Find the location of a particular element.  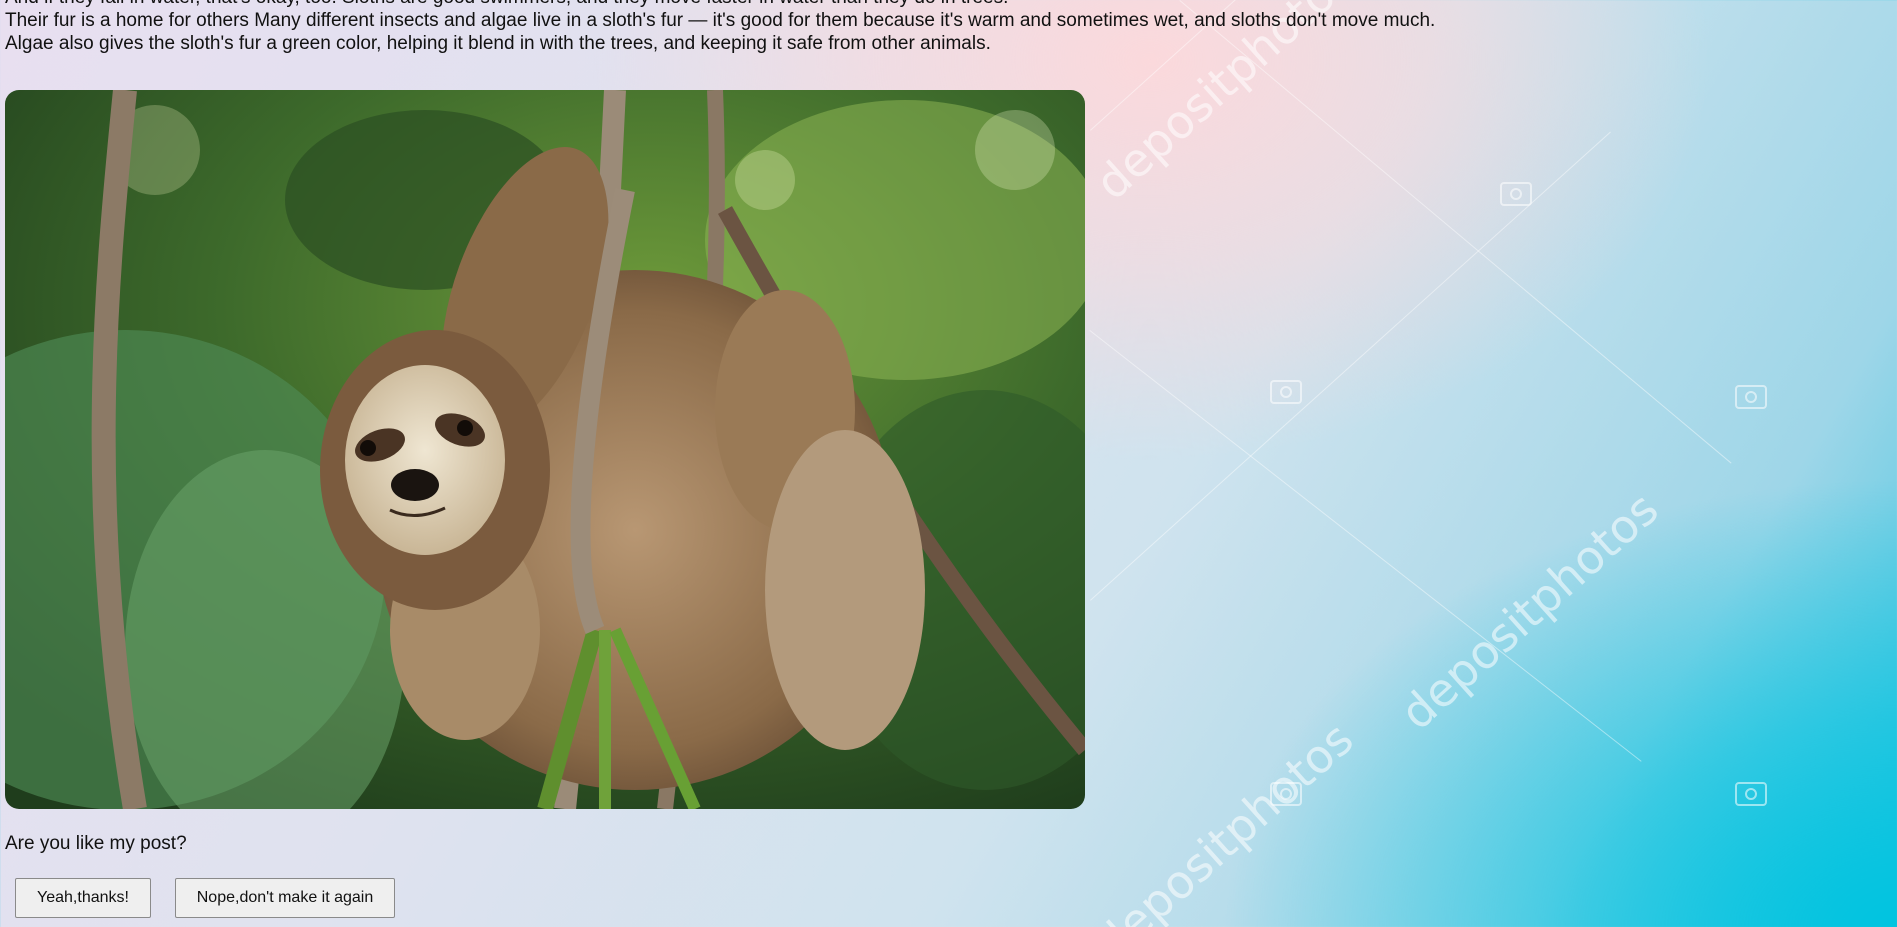

yes-thanks-button: Yeah,thanks! is located at coordinates (83, 898).